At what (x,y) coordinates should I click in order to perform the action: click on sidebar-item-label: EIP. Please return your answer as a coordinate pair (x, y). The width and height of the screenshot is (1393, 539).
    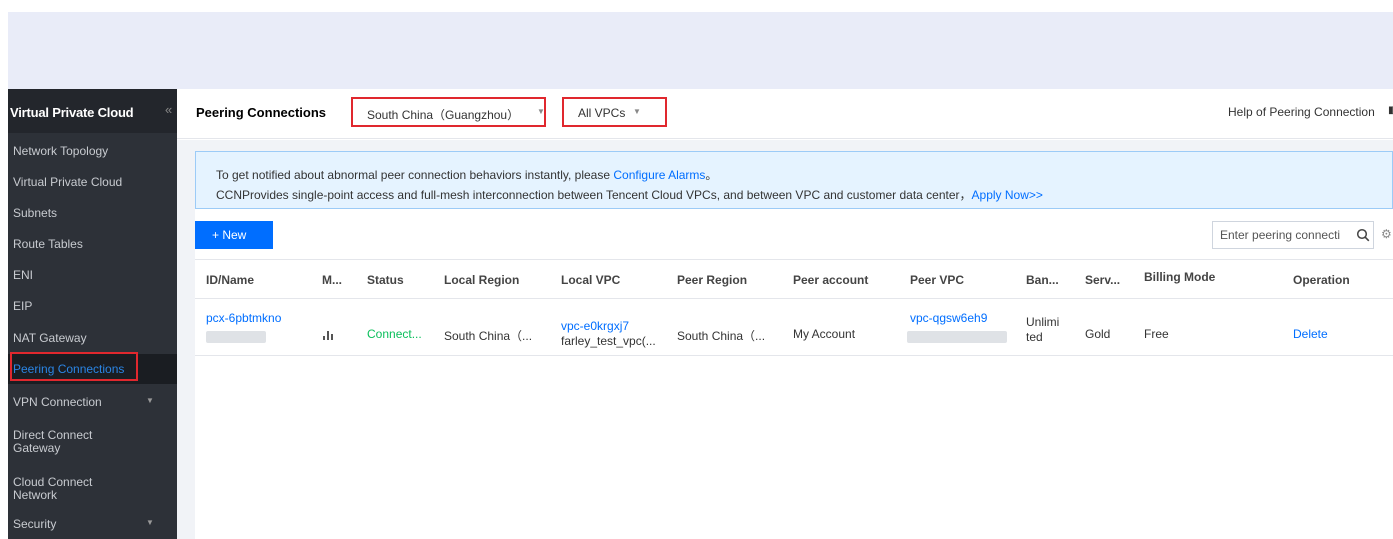
    Looking at the image, I should click on (23, 306).